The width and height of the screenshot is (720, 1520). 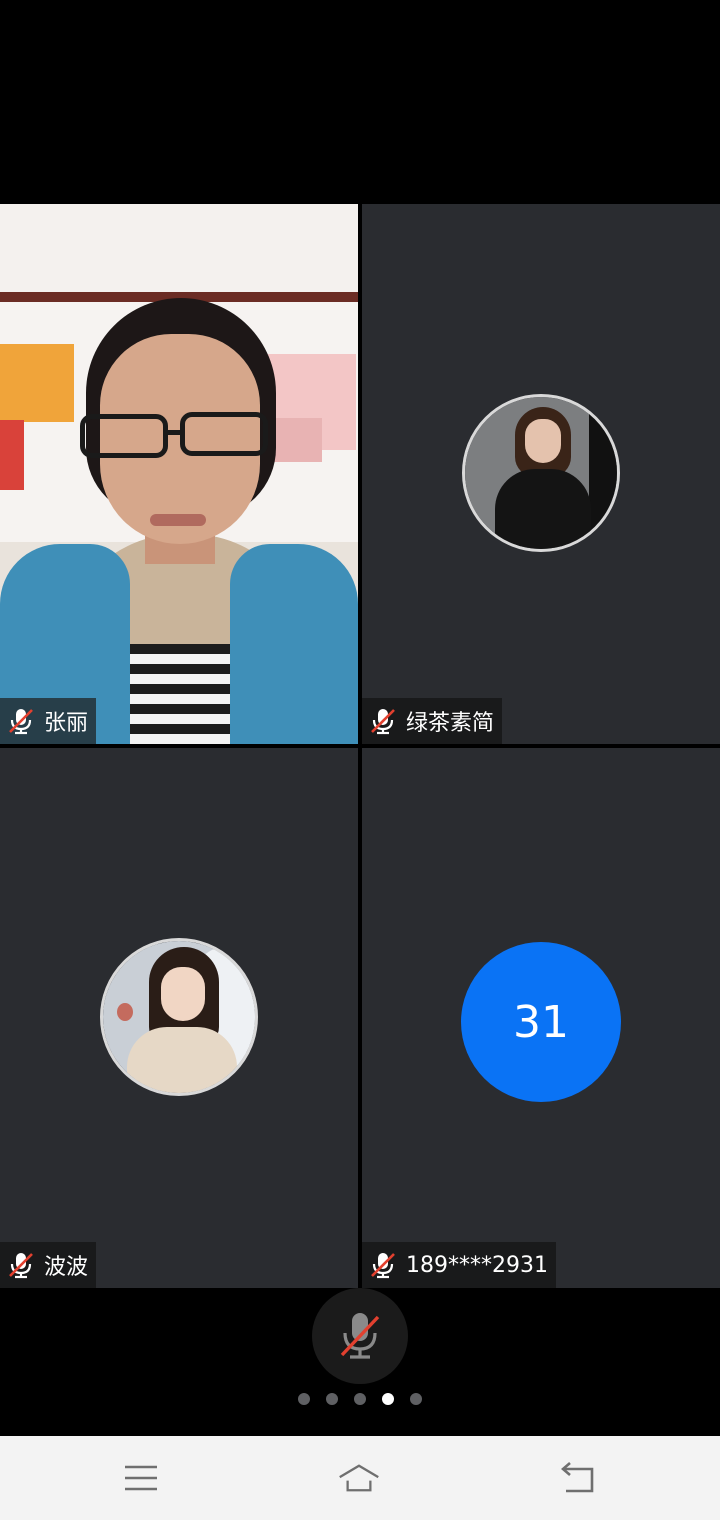 I want to click on avatar-shadow, so click(x=603, y=473).